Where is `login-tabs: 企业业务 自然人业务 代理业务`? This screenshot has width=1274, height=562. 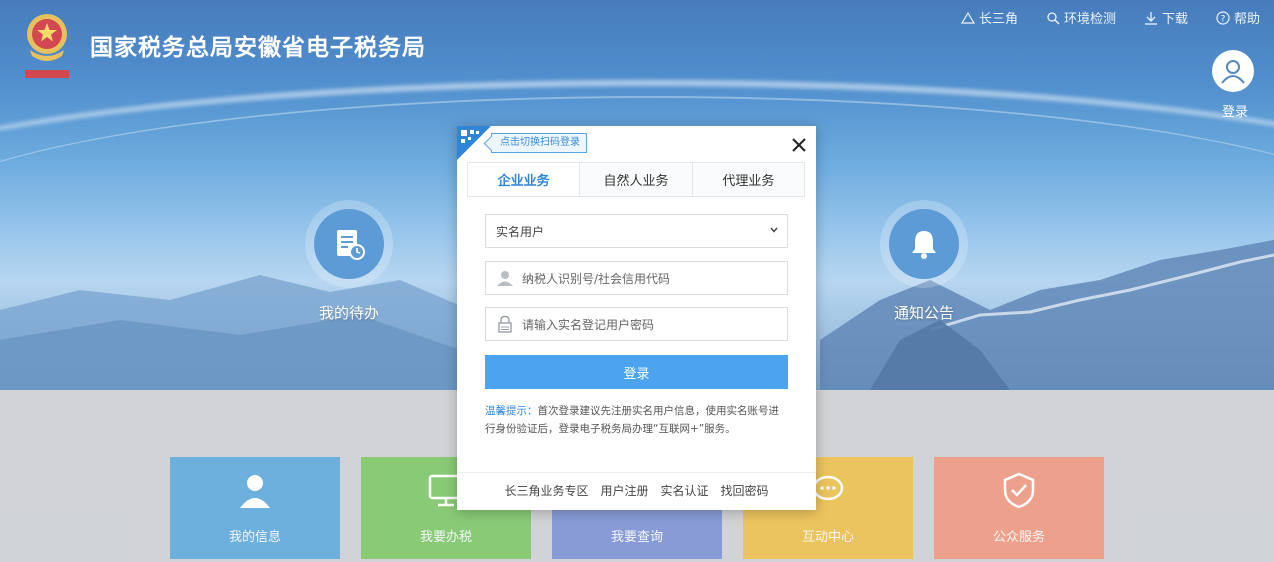
login-tabs: 企业业务 自然人业务 代理业务 is located at coordinates (636, 179).